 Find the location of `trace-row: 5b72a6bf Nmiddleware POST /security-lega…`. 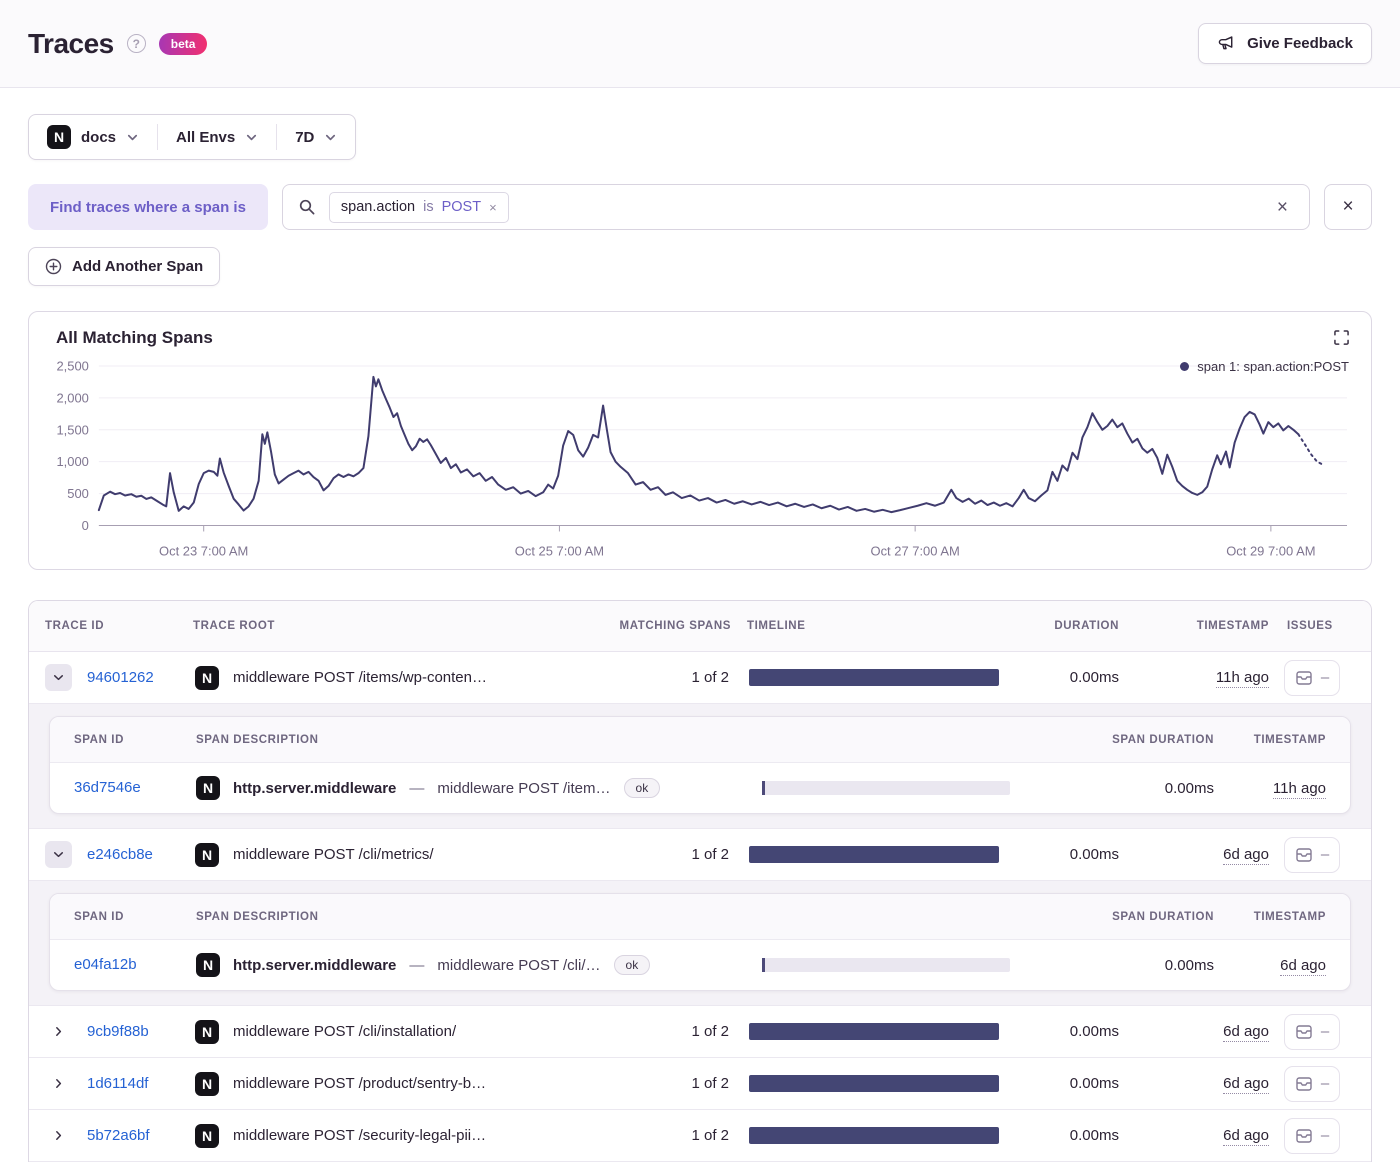

trace-row: 5b72a6bf Nmiddleware POST /security-lega… is located at coordinates (700, 1136).